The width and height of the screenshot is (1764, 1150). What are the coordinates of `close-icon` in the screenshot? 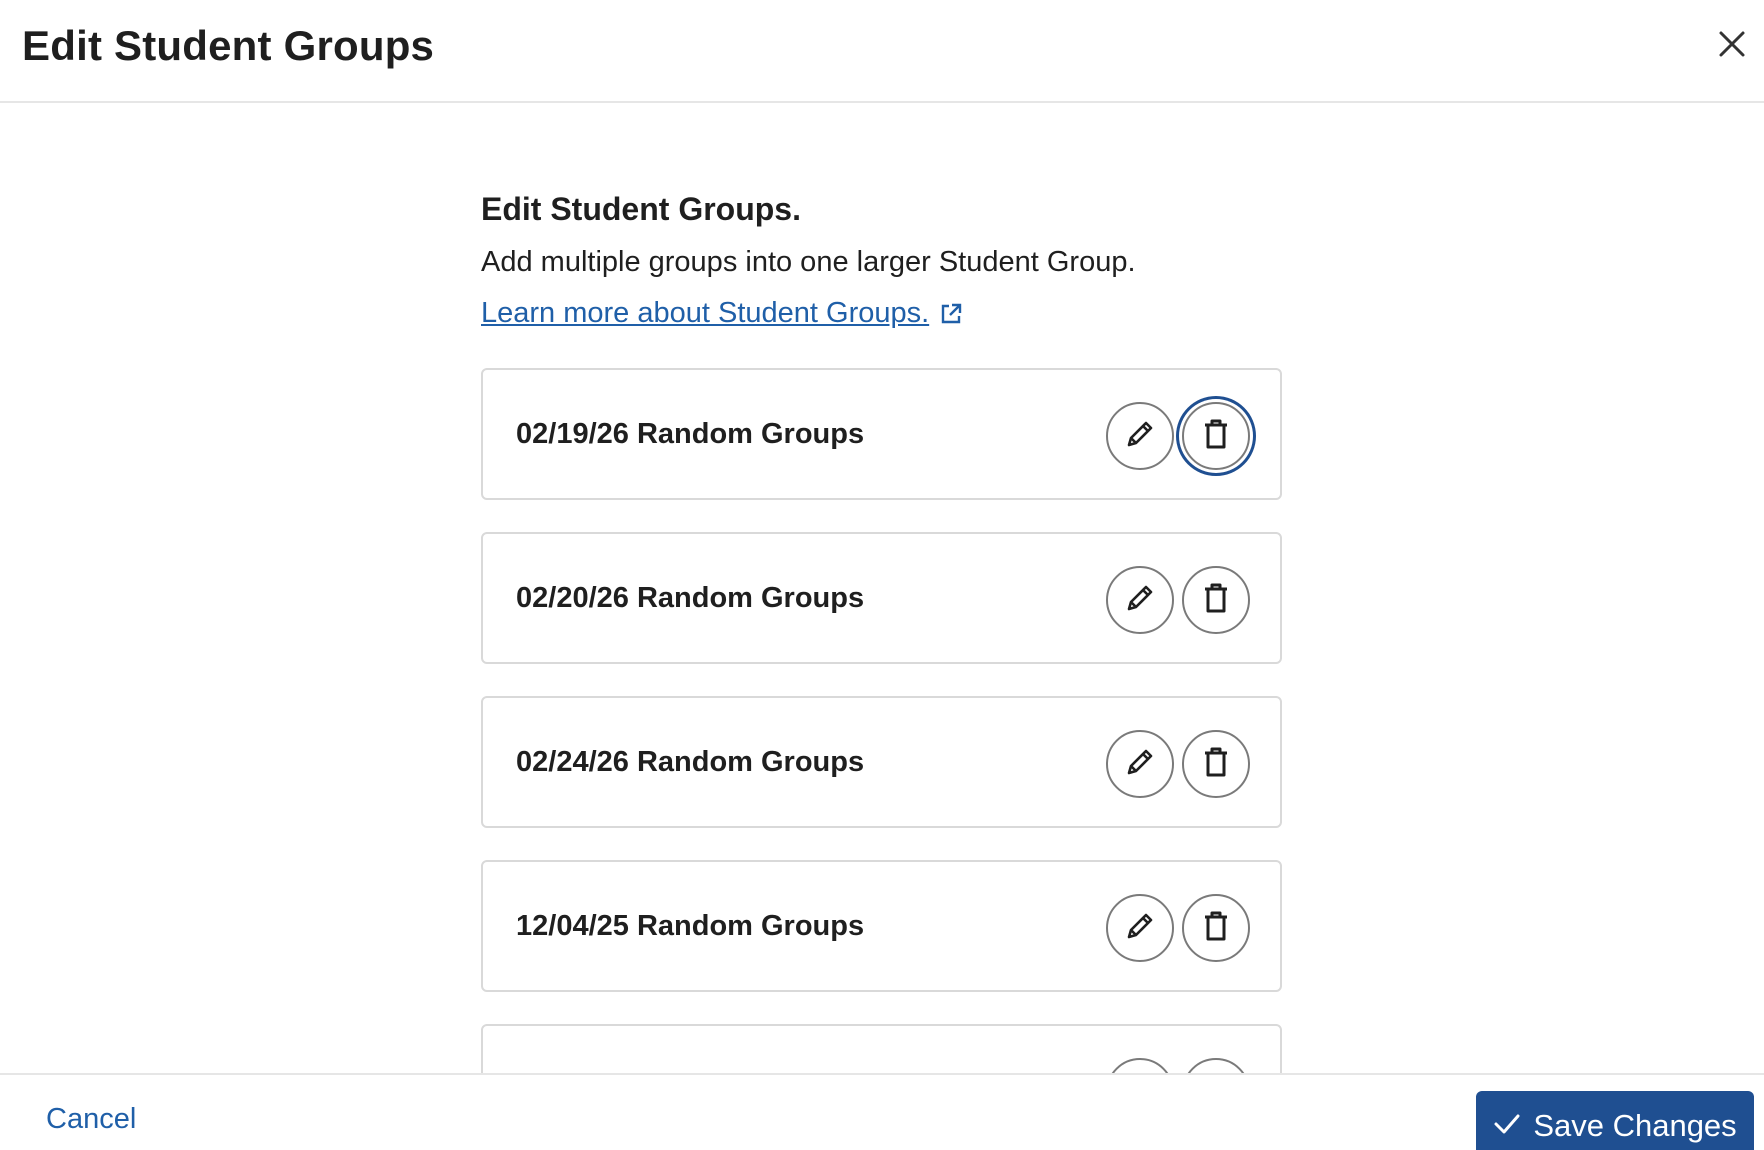 It's located at (1732, 46).